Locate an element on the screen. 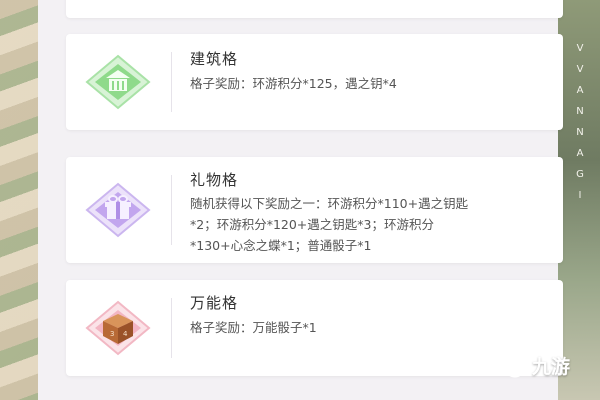 This screenshot has height=400, width=600. building-icon is located at coordinates (118, 82).